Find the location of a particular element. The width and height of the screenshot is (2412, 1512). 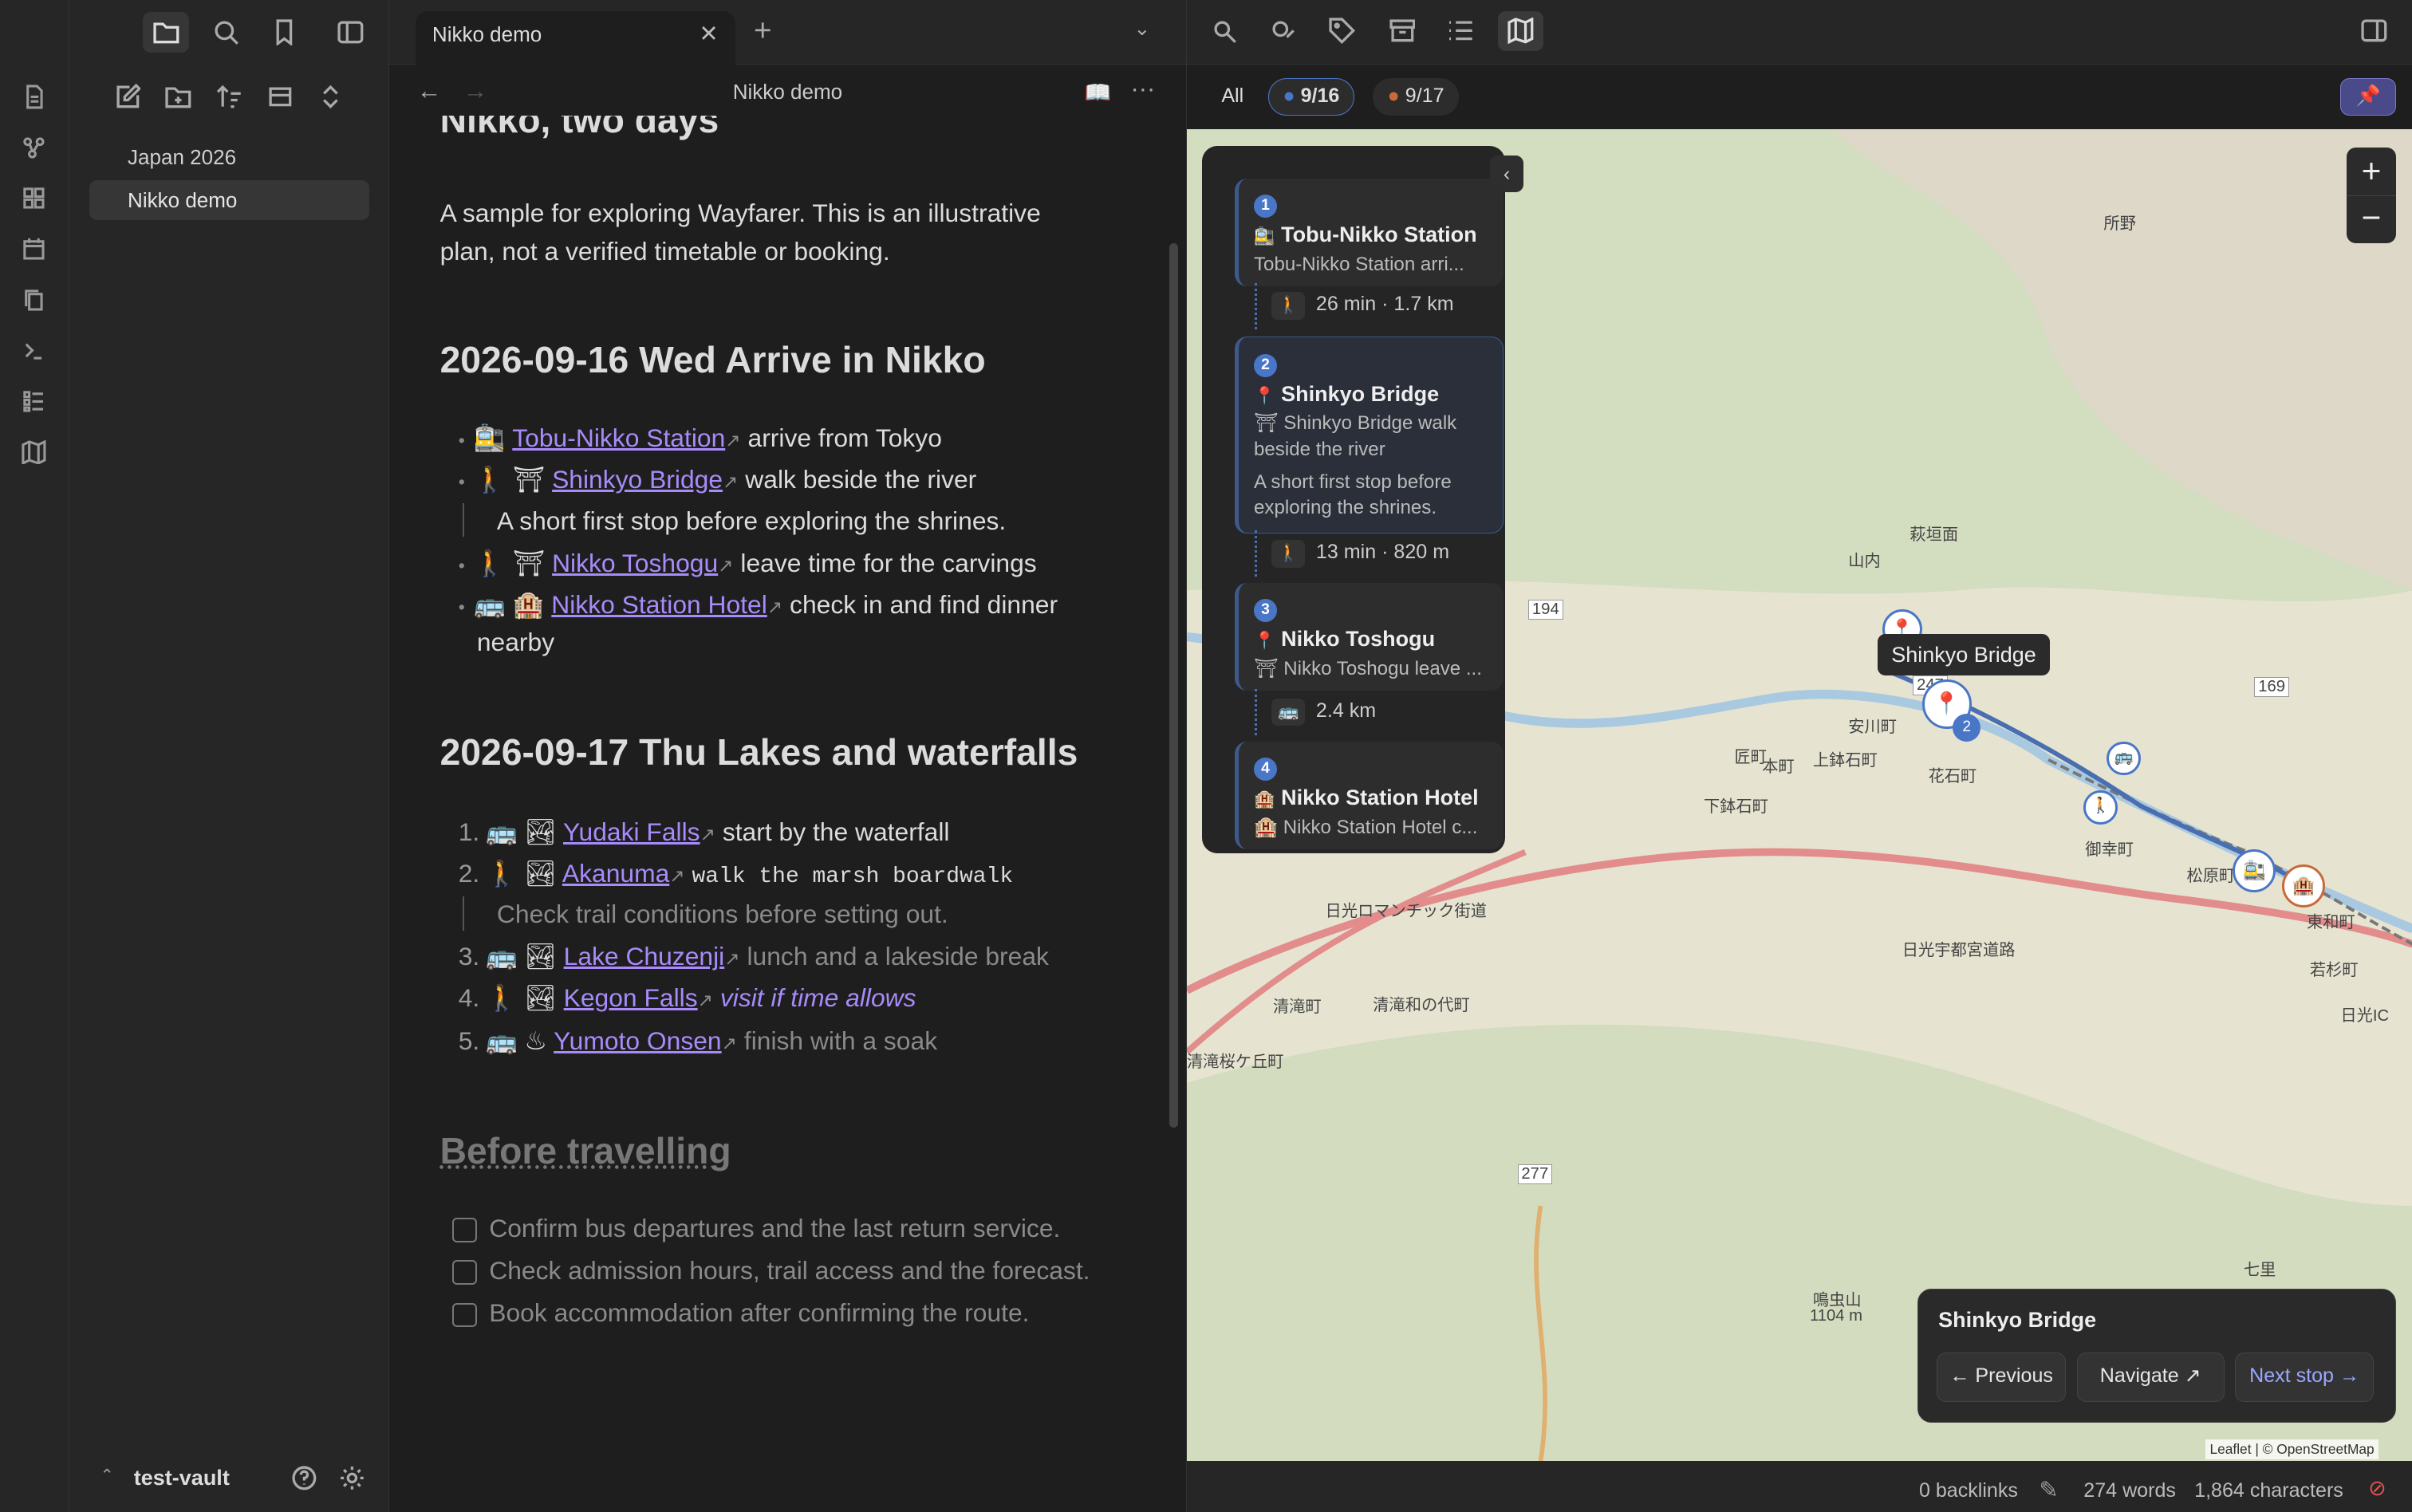

view-title: Nikko demo is located at coordinates (788, 92).